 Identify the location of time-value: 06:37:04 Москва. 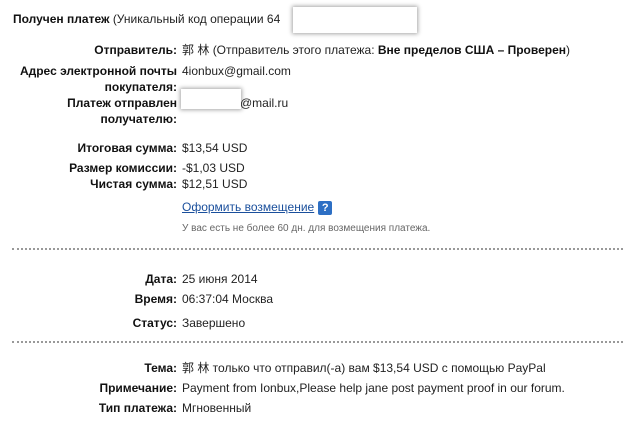
(228, 299).